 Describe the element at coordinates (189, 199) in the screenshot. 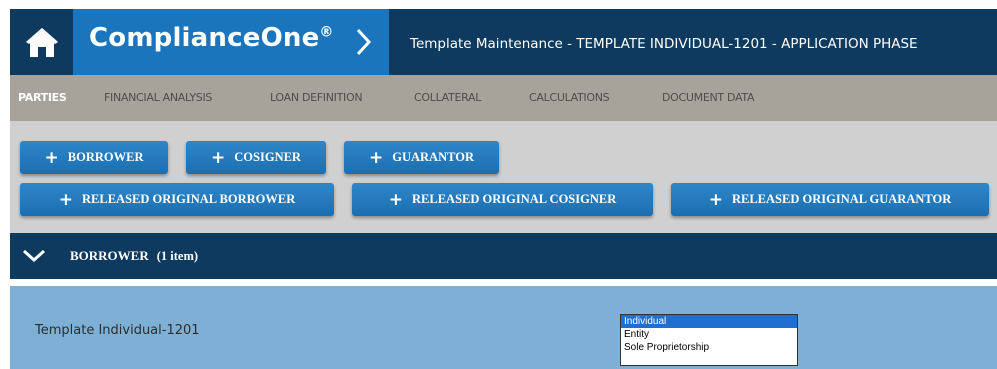

I see `button-label: RELEASED ORIGINAL BORROWER` at that location.